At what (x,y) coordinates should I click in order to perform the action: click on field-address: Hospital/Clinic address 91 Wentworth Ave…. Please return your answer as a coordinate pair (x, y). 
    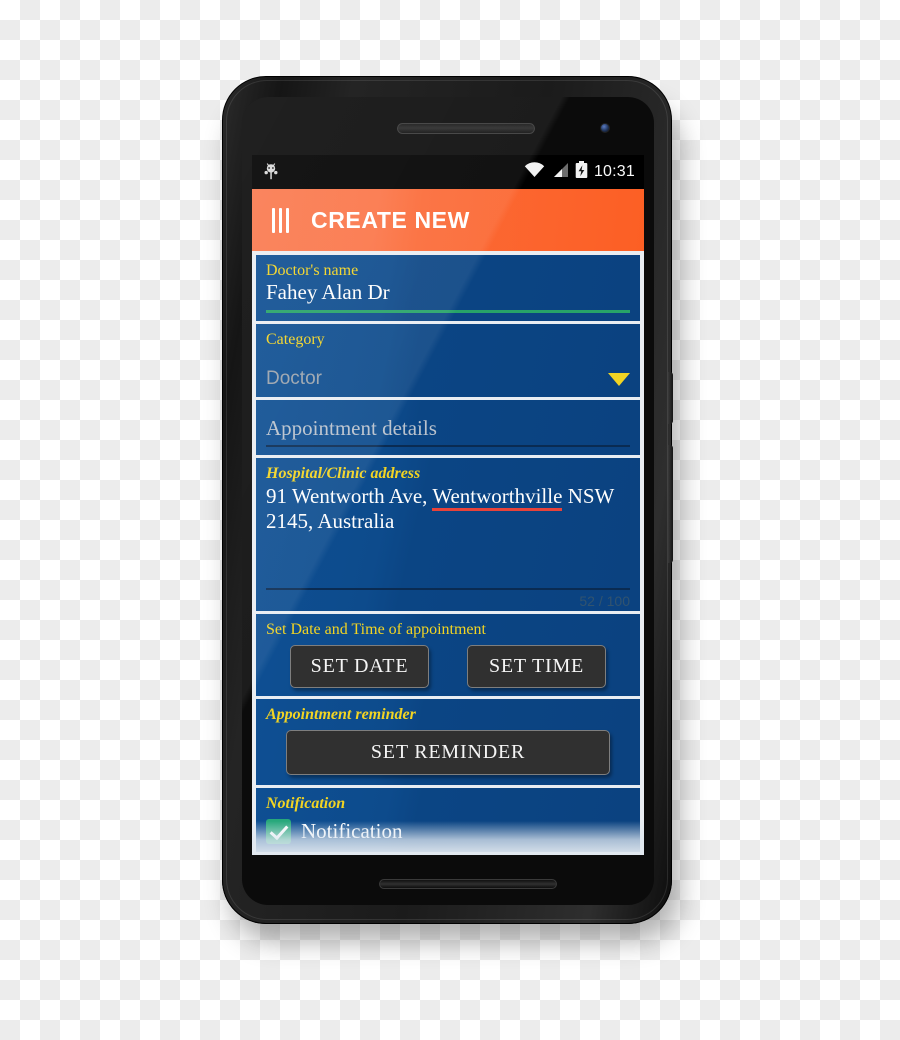
    Looking at the image, I should click on (448, 534).